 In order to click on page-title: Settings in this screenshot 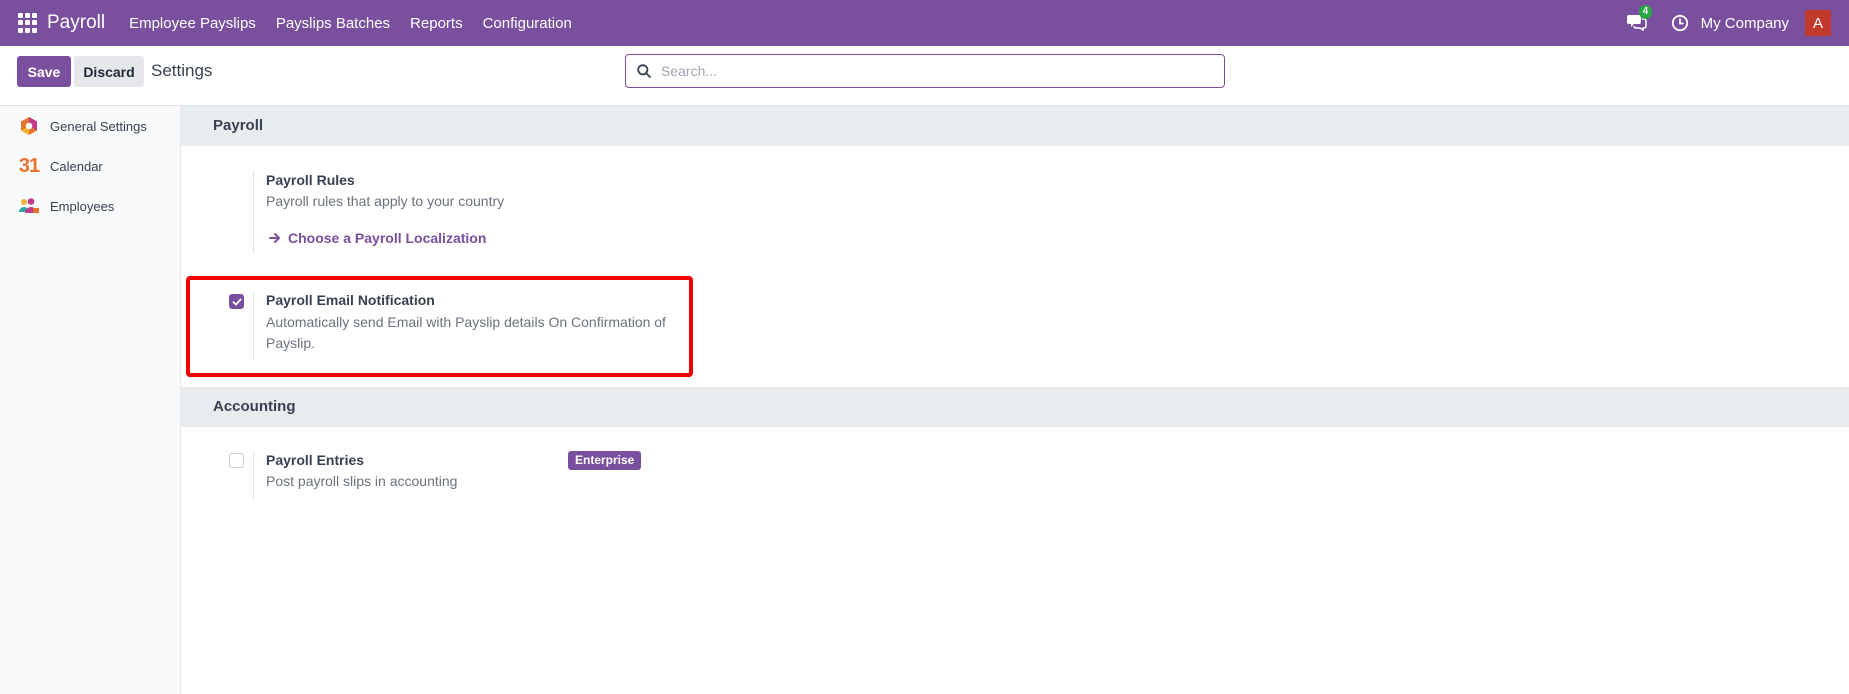, I will do `click(182, 70)`.